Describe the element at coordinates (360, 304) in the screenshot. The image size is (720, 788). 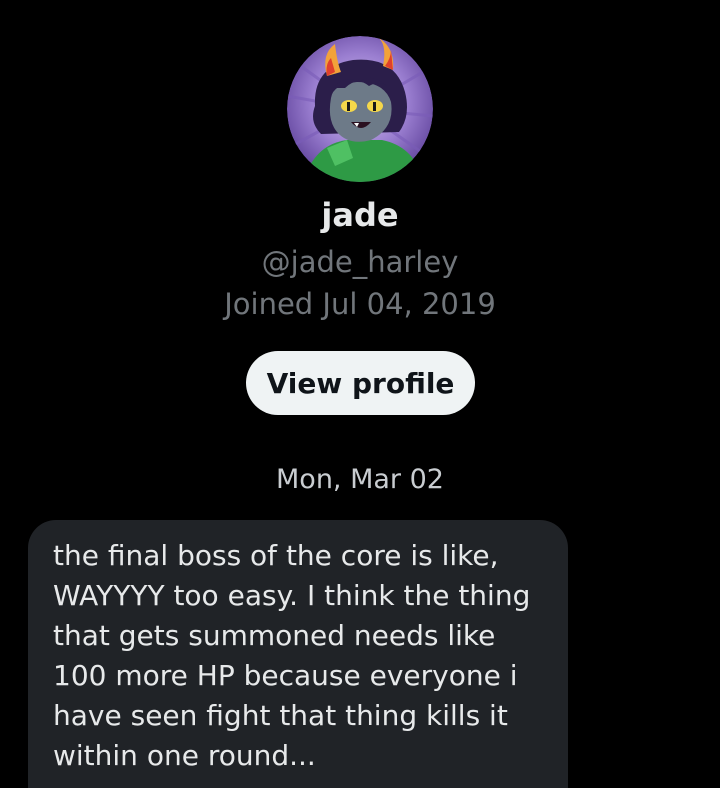
I see `joined-date: Joined Jul 04, 2019` at that location.